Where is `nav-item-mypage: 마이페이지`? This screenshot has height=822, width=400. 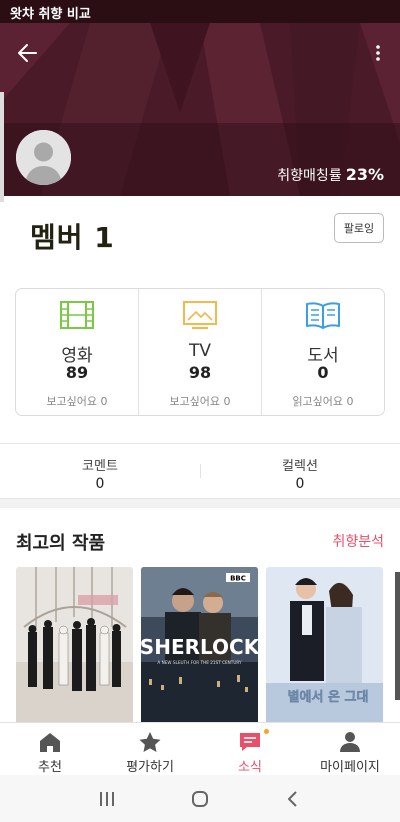 nav-item-mypage: 마이페이지 is located at coordinates (350, 749).